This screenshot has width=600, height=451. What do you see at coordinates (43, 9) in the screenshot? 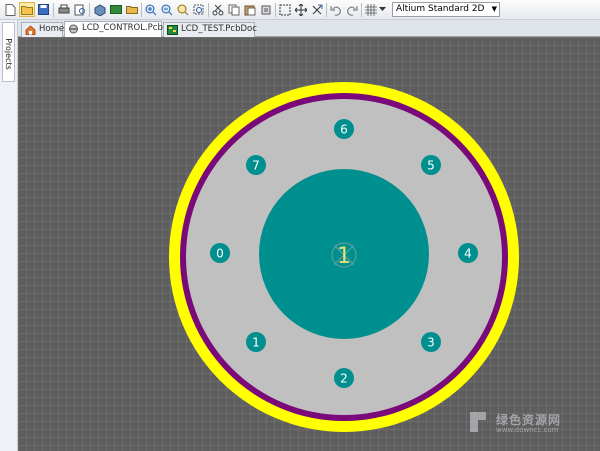
I see `save-icon` at bounding box center [43, 9].